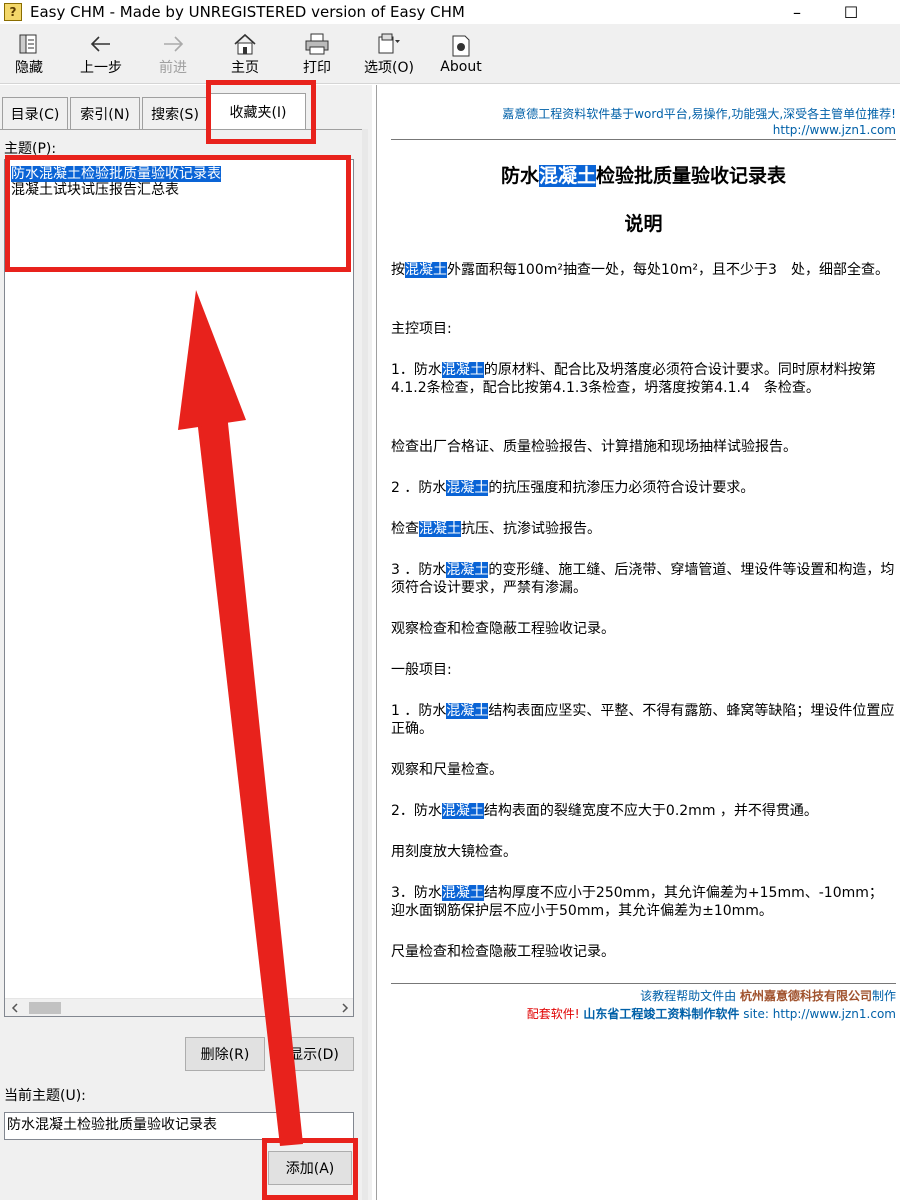 The width and height of the screenshot is (900, 1200). What do you see at coordinates (317, 44) in the screenshot?
I see `printer-icon` at bounding box center [317, 44].